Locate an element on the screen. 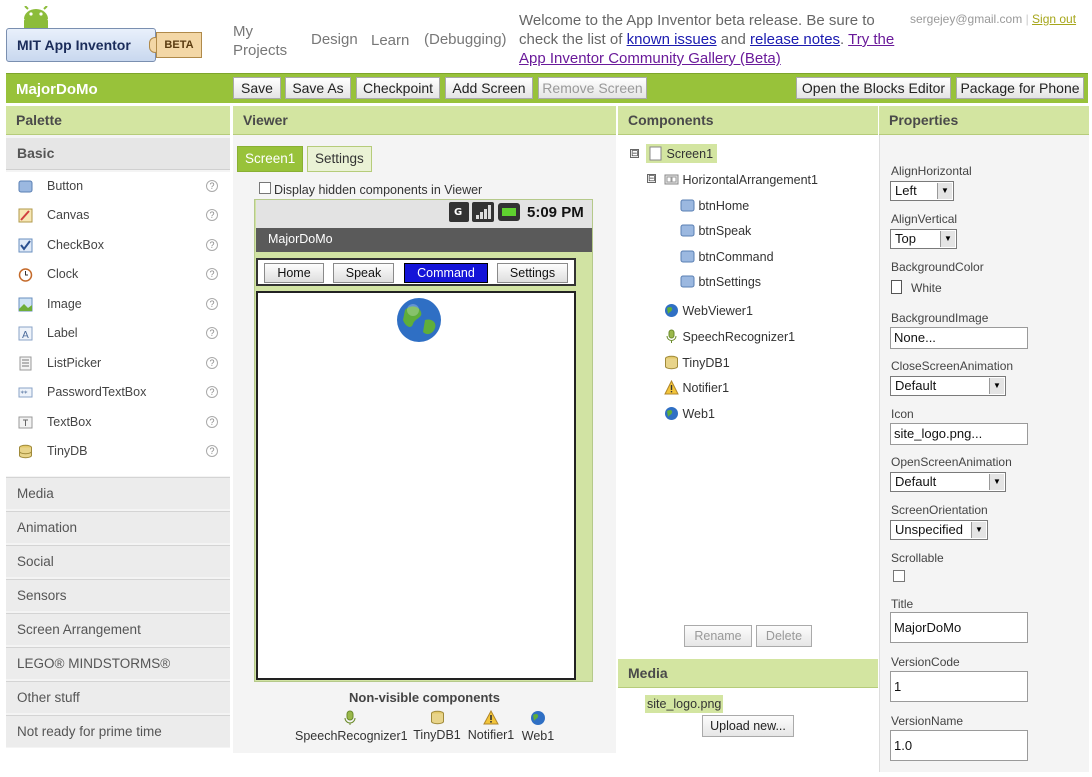  palette-item-image: Image ? is located at coordinates (118, 304).